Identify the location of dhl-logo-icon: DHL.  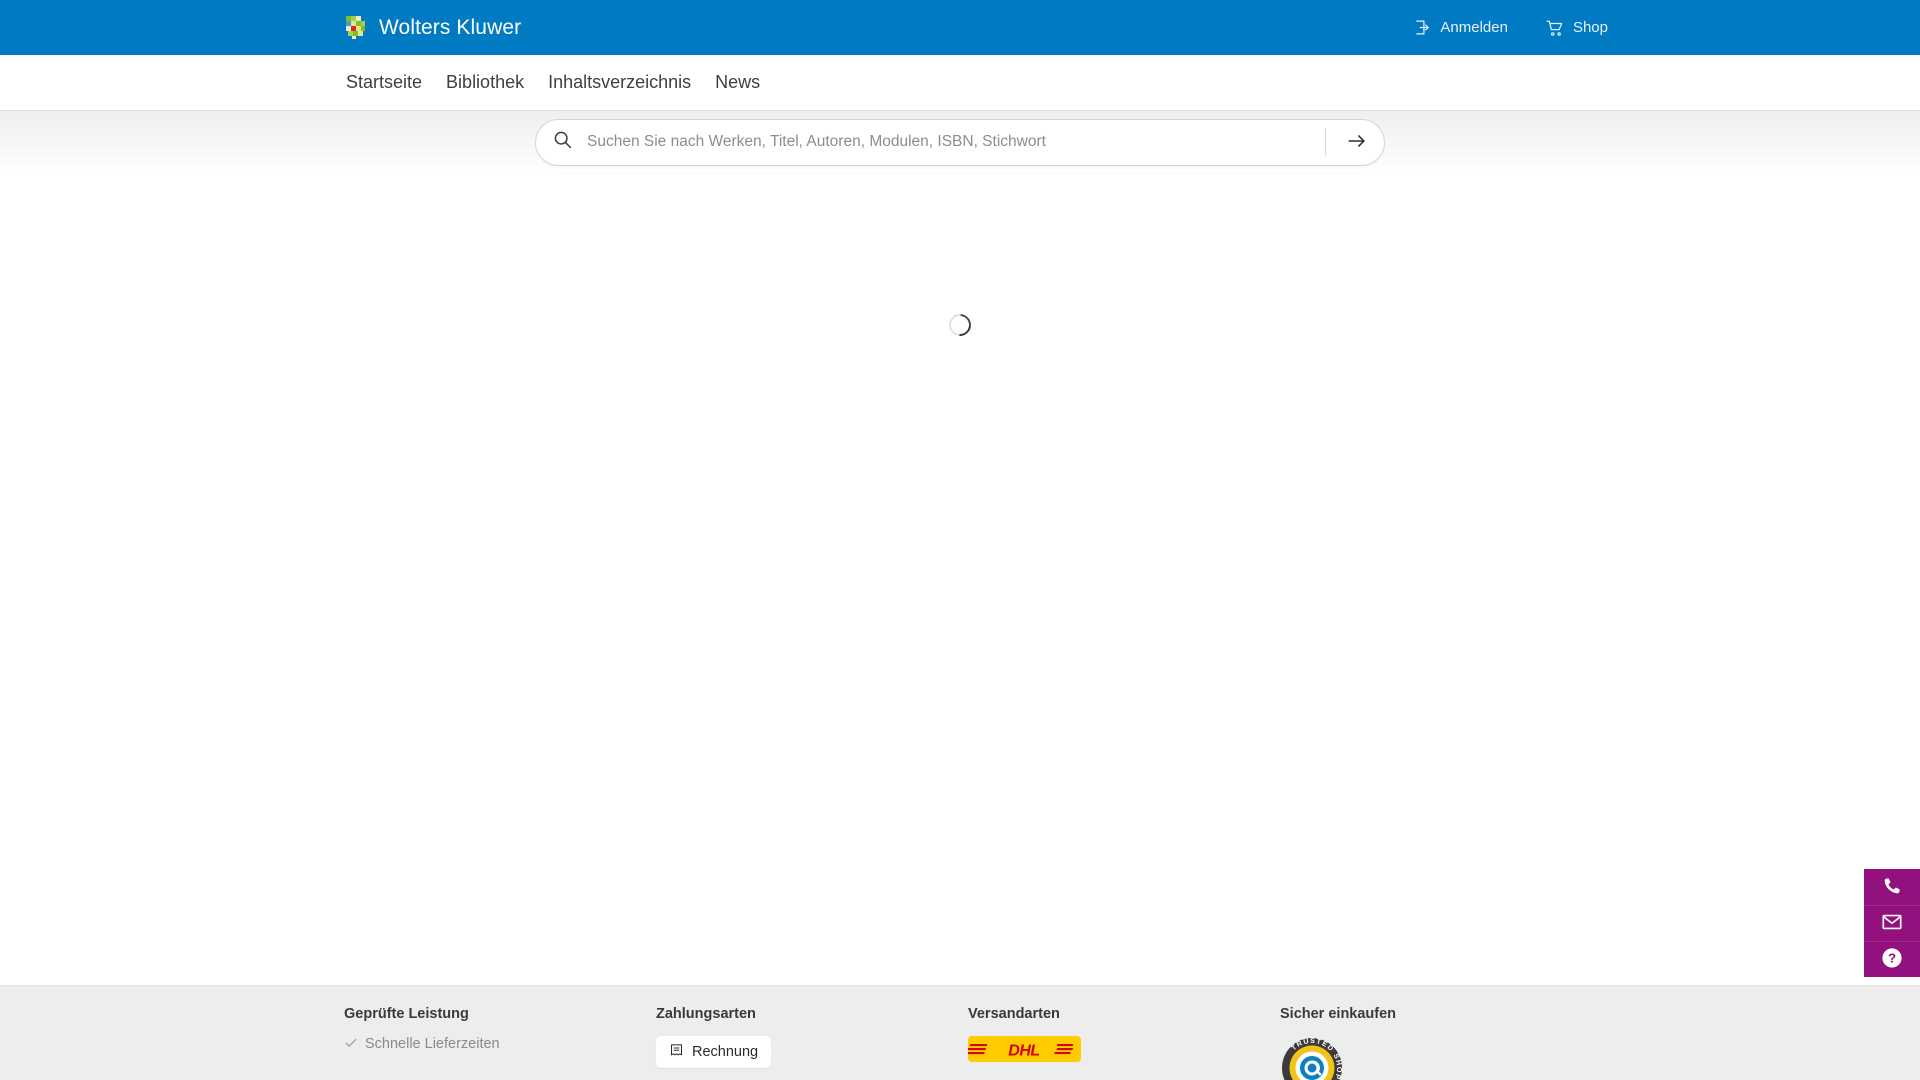
(1024, 1048).